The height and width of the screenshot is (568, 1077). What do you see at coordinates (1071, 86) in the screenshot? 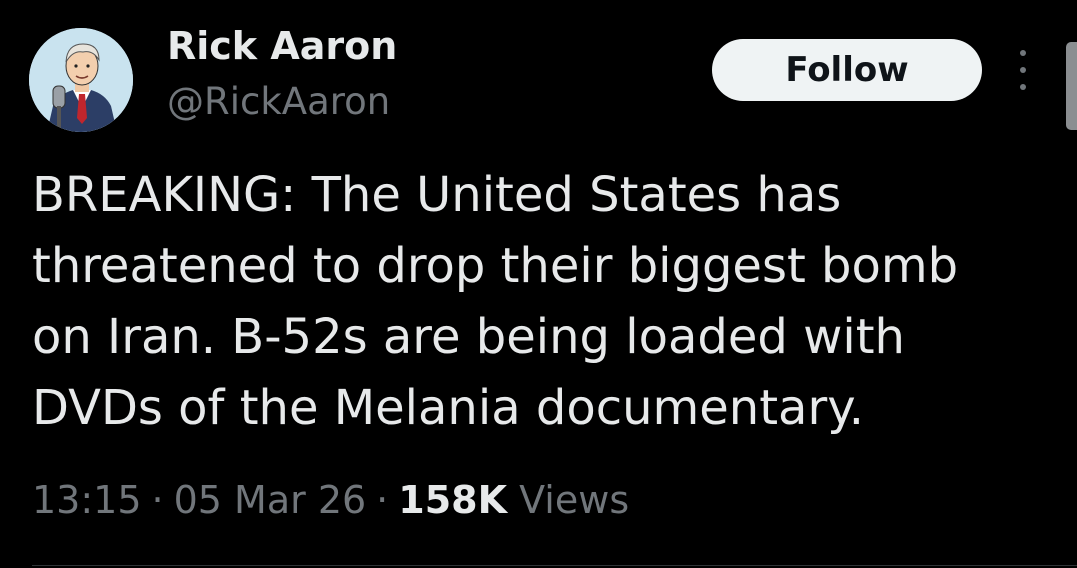
I see `scrollbar` at bounding box center [1071, 86].